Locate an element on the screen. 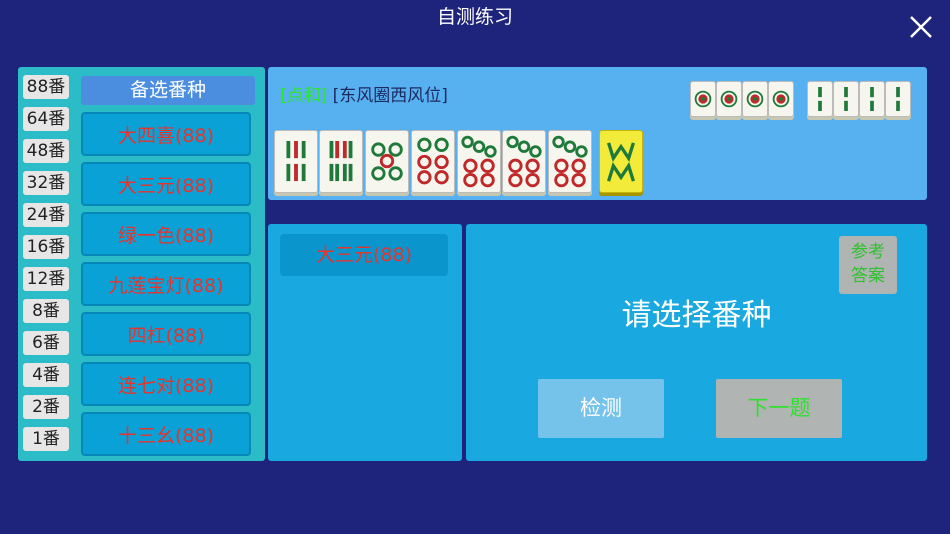  fan-level-32: 32番 is located at coordinates (46, 183).